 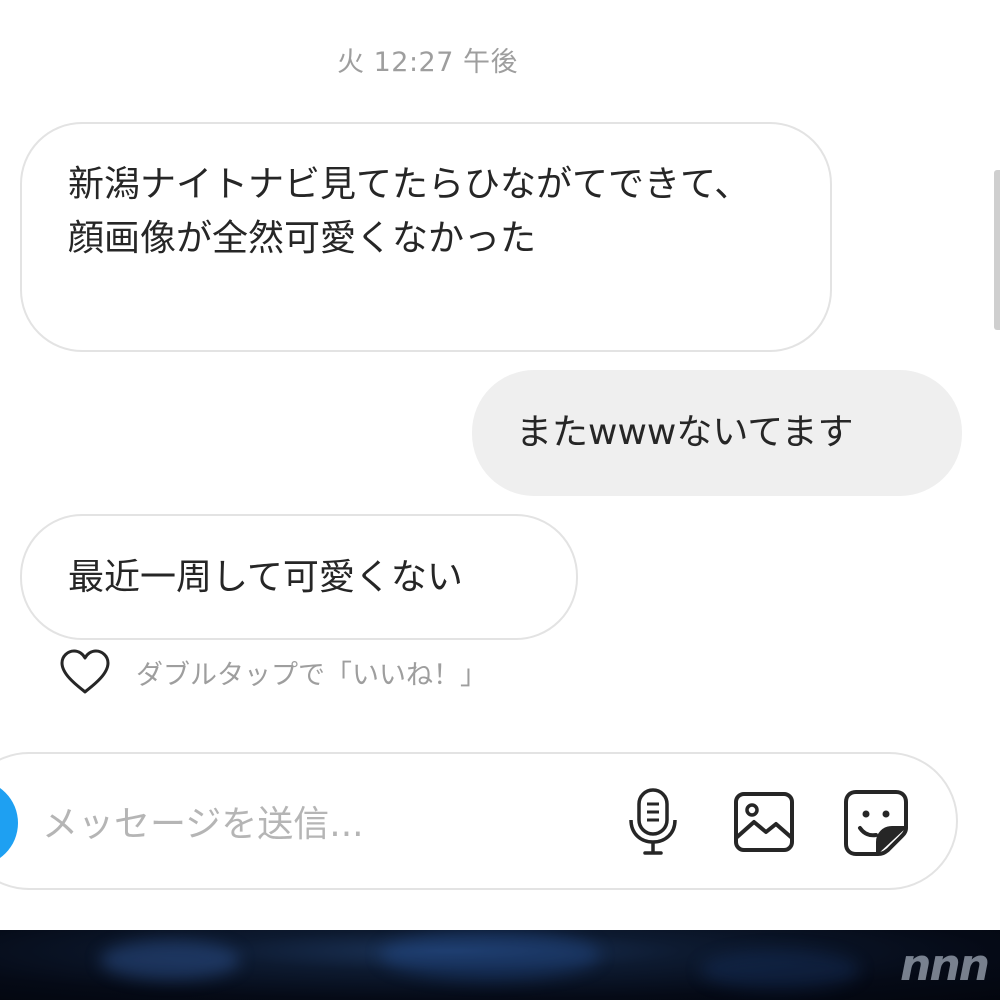 What do you see at coordinates (299, 577) in the screenshot?
I see `message-bubble-incoming: 最近一周して可愛くない` at bounding box center [299, 577].